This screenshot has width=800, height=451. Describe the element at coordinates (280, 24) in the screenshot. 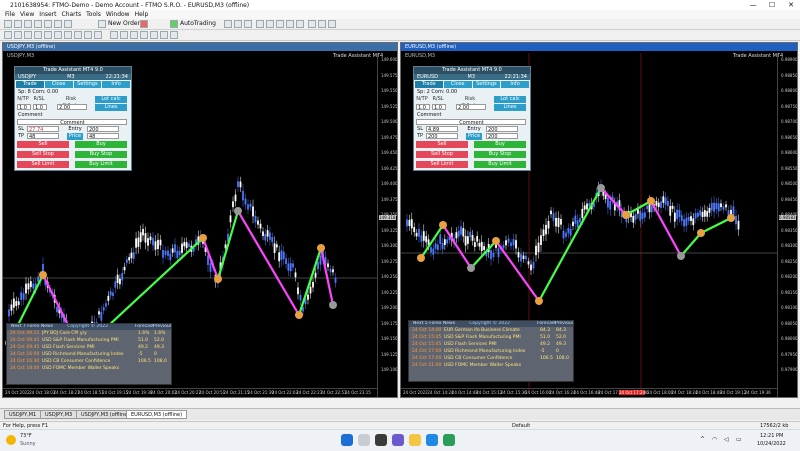

I see `tile-windows-icon` at that location.